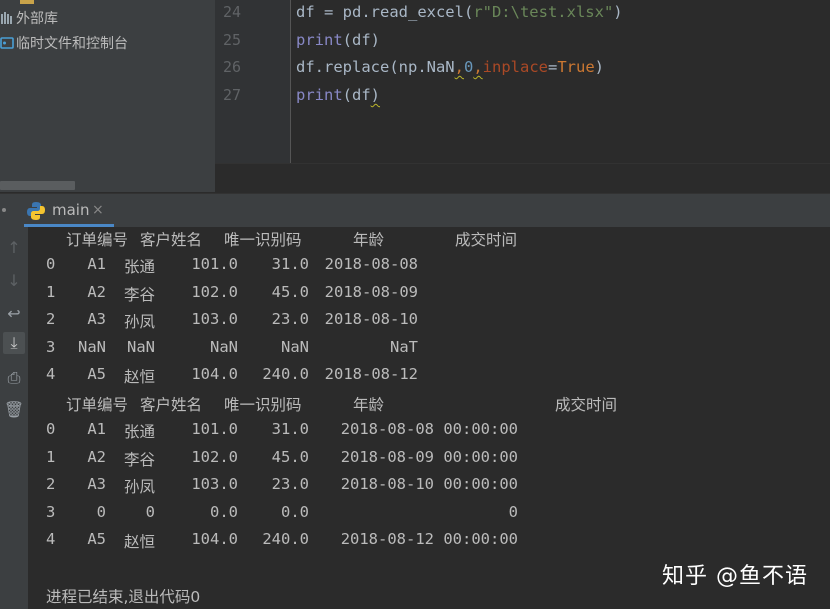  I want to click on code-token: =, so click(553, 67).